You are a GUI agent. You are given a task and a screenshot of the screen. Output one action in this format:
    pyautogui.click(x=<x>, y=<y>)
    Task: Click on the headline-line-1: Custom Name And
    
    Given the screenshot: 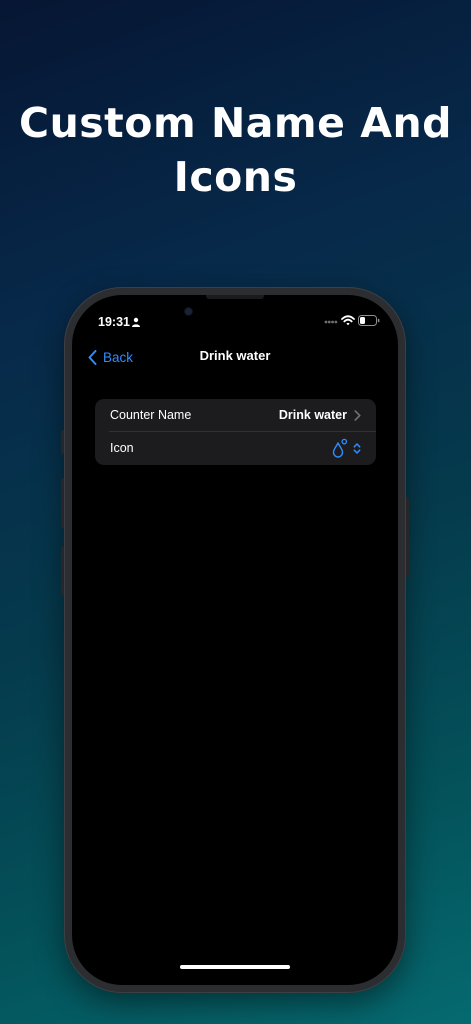 What is the action you would take?
    pyautogui.click(x=235, y=123)
    